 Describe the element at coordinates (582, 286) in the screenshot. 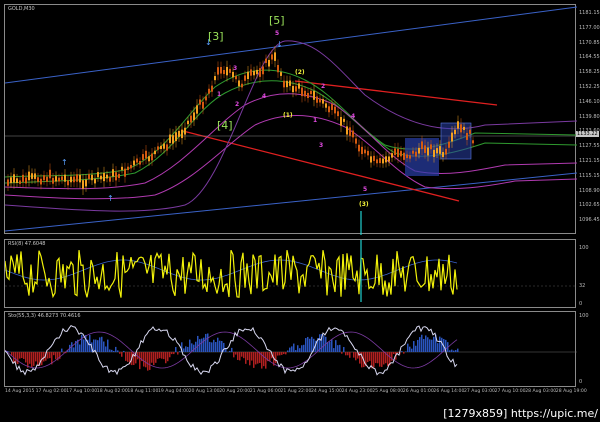

I see `rsi-tick-32: 32` at that location.